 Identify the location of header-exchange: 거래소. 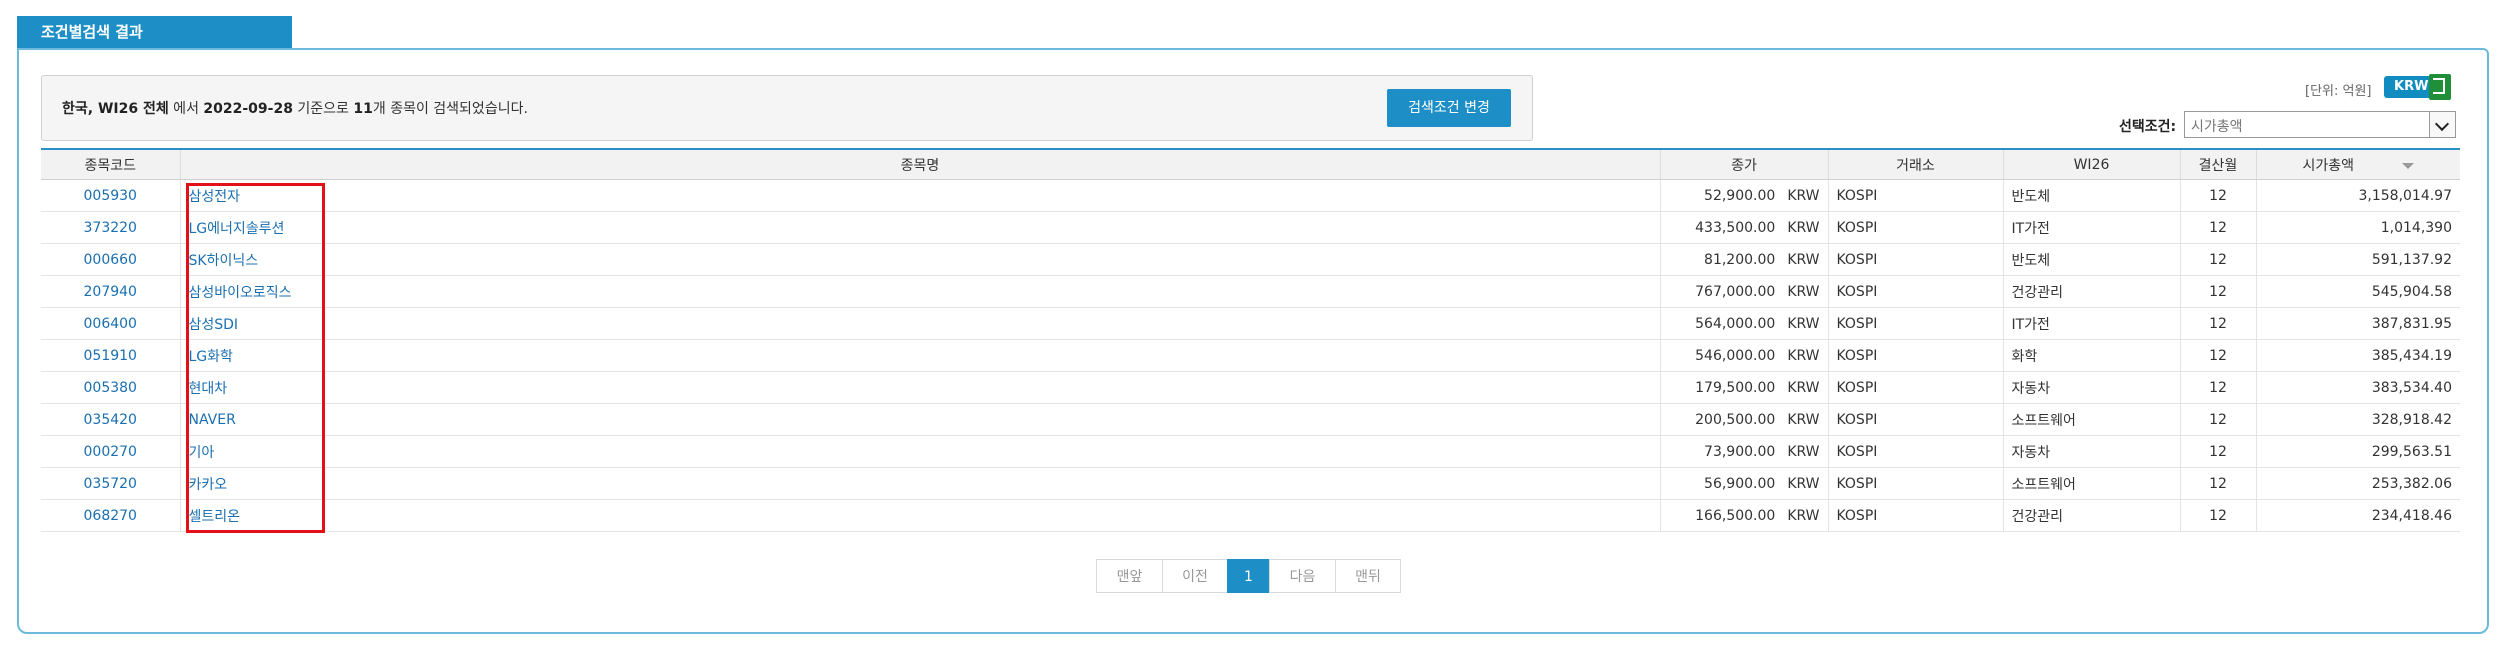
(1915, 164).